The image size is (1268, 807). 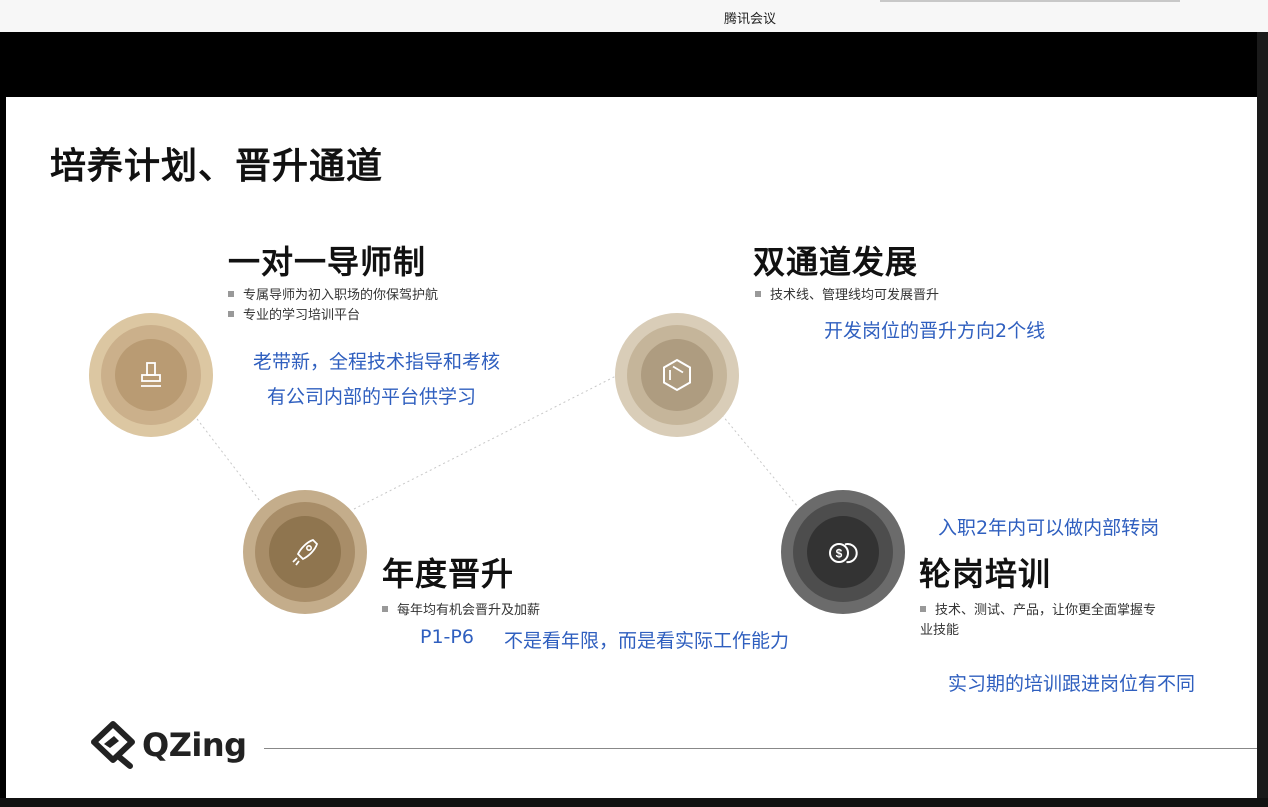 I want to click on rocket-icon, so click(x=305, y=552).